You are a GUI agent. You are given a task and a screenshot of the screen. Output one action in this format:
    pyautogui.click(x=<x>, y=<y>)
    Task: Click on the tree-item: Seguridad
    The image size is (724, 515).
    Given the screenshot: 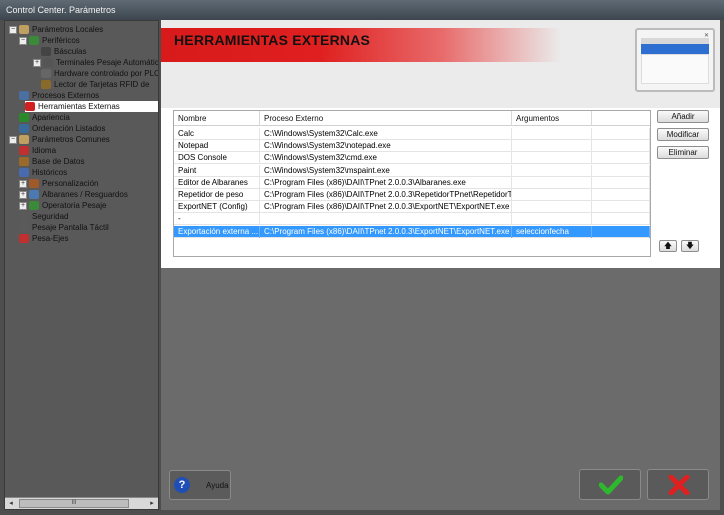 What is the action you would take?
    pyautogui.click(x=43, y=216)
    